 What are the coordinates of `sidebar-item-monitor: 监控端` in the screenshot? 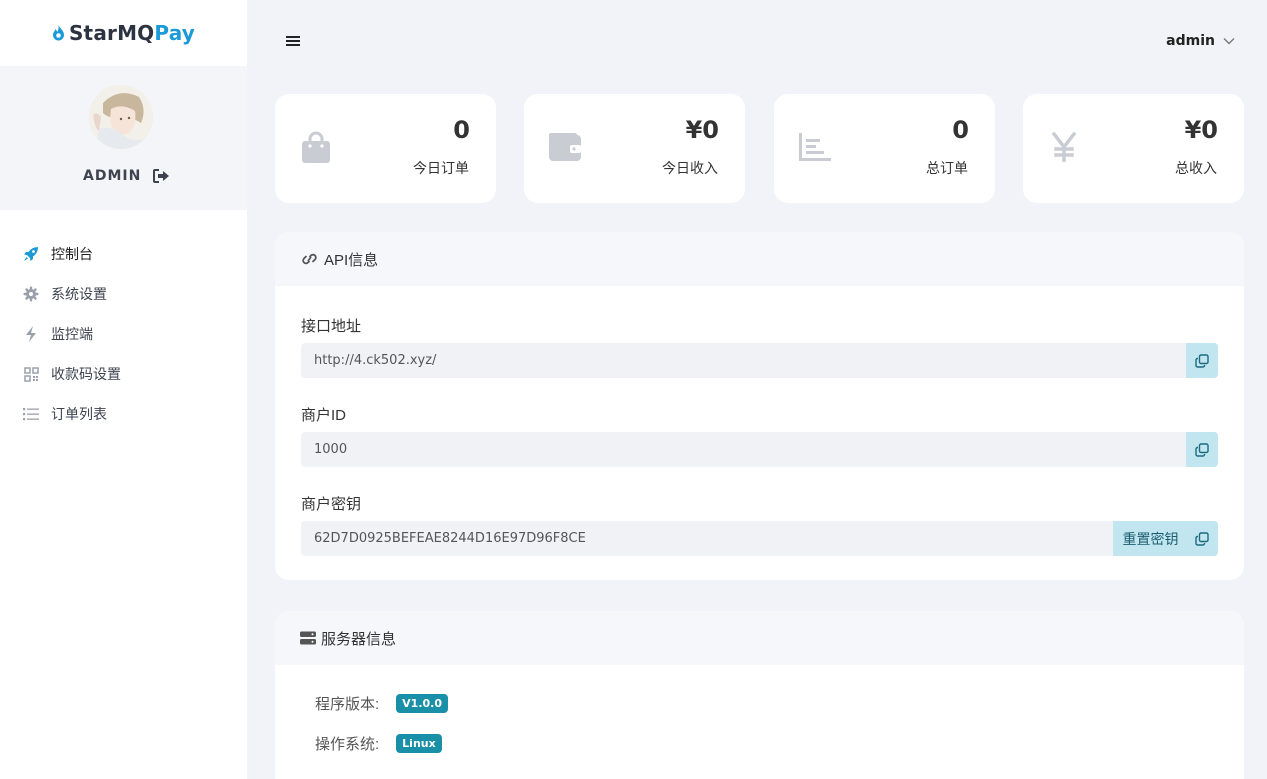 It's located at (123, 334).